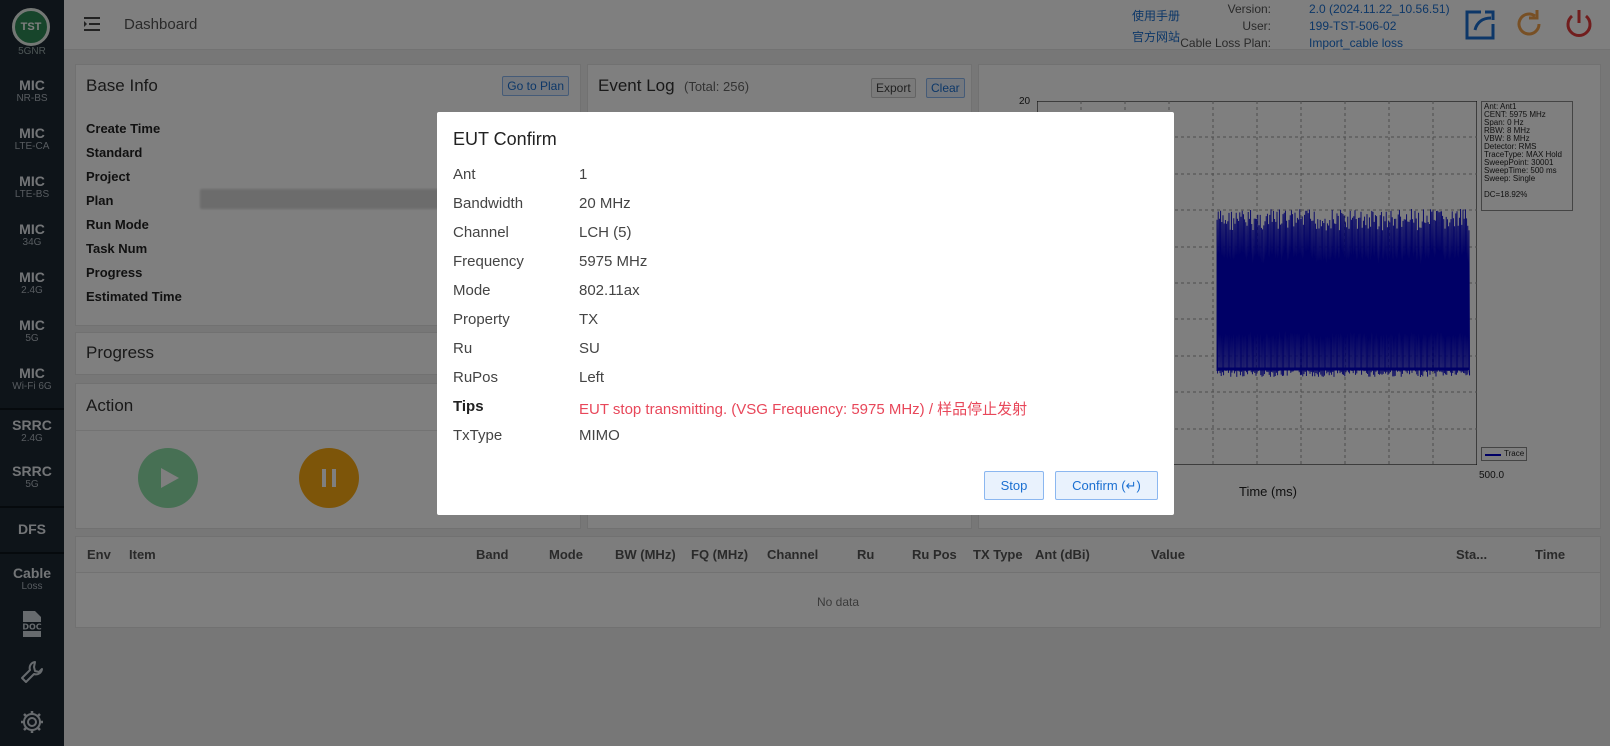 This screenshot has height=746, width=1610. What do you see at coordinates (488, 261) in the screenshot?
I see `frequency-label: Frequency` at bounding box center [488, 261].